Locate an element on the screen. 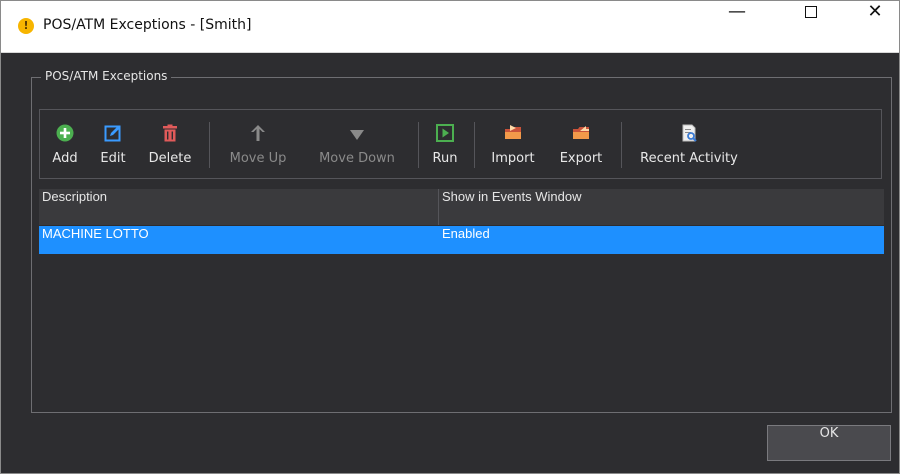 The image size is (900, 474). add-icon is located at coordinates (65, 133).